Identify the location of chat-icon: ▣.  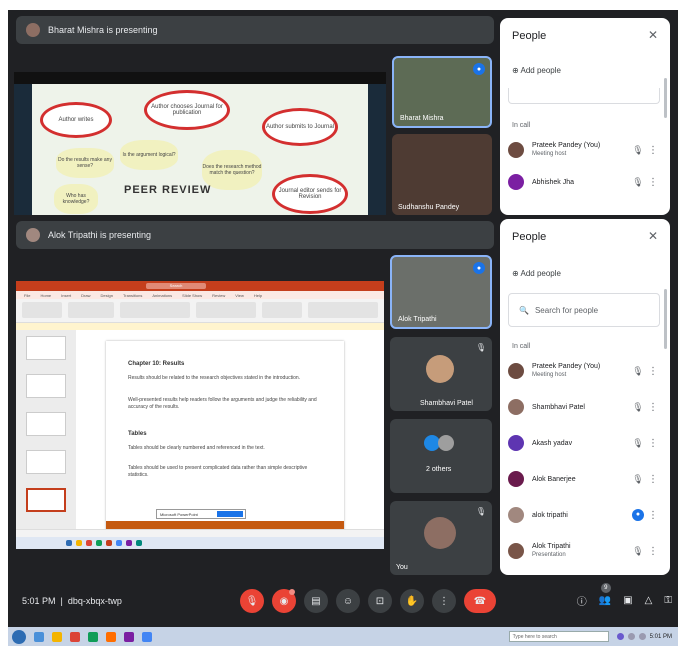
(627, 600).